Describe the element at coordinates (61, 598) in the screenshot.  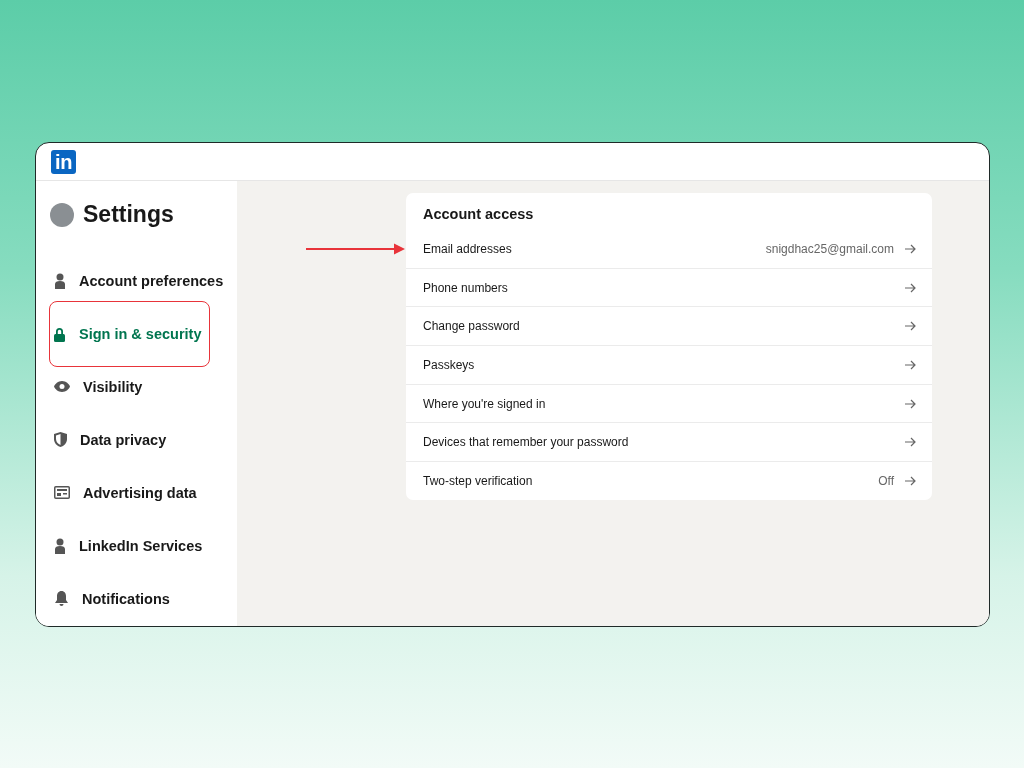
I see `bell-icon` at that location.